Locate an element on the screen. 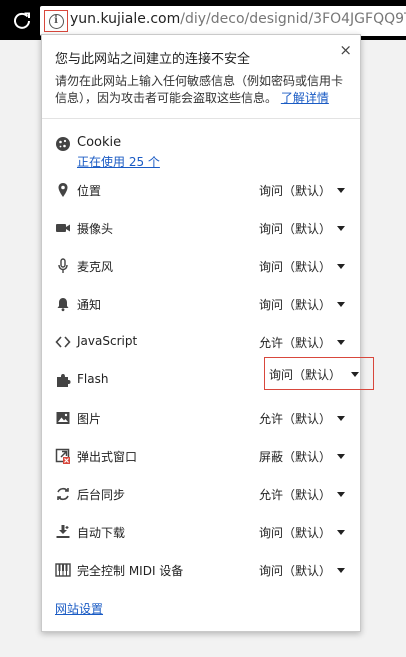 Image resolution: width=406 pixels, height=657 pixels. learn-more-link: 了解详情 is located at coordinates (305, 98).